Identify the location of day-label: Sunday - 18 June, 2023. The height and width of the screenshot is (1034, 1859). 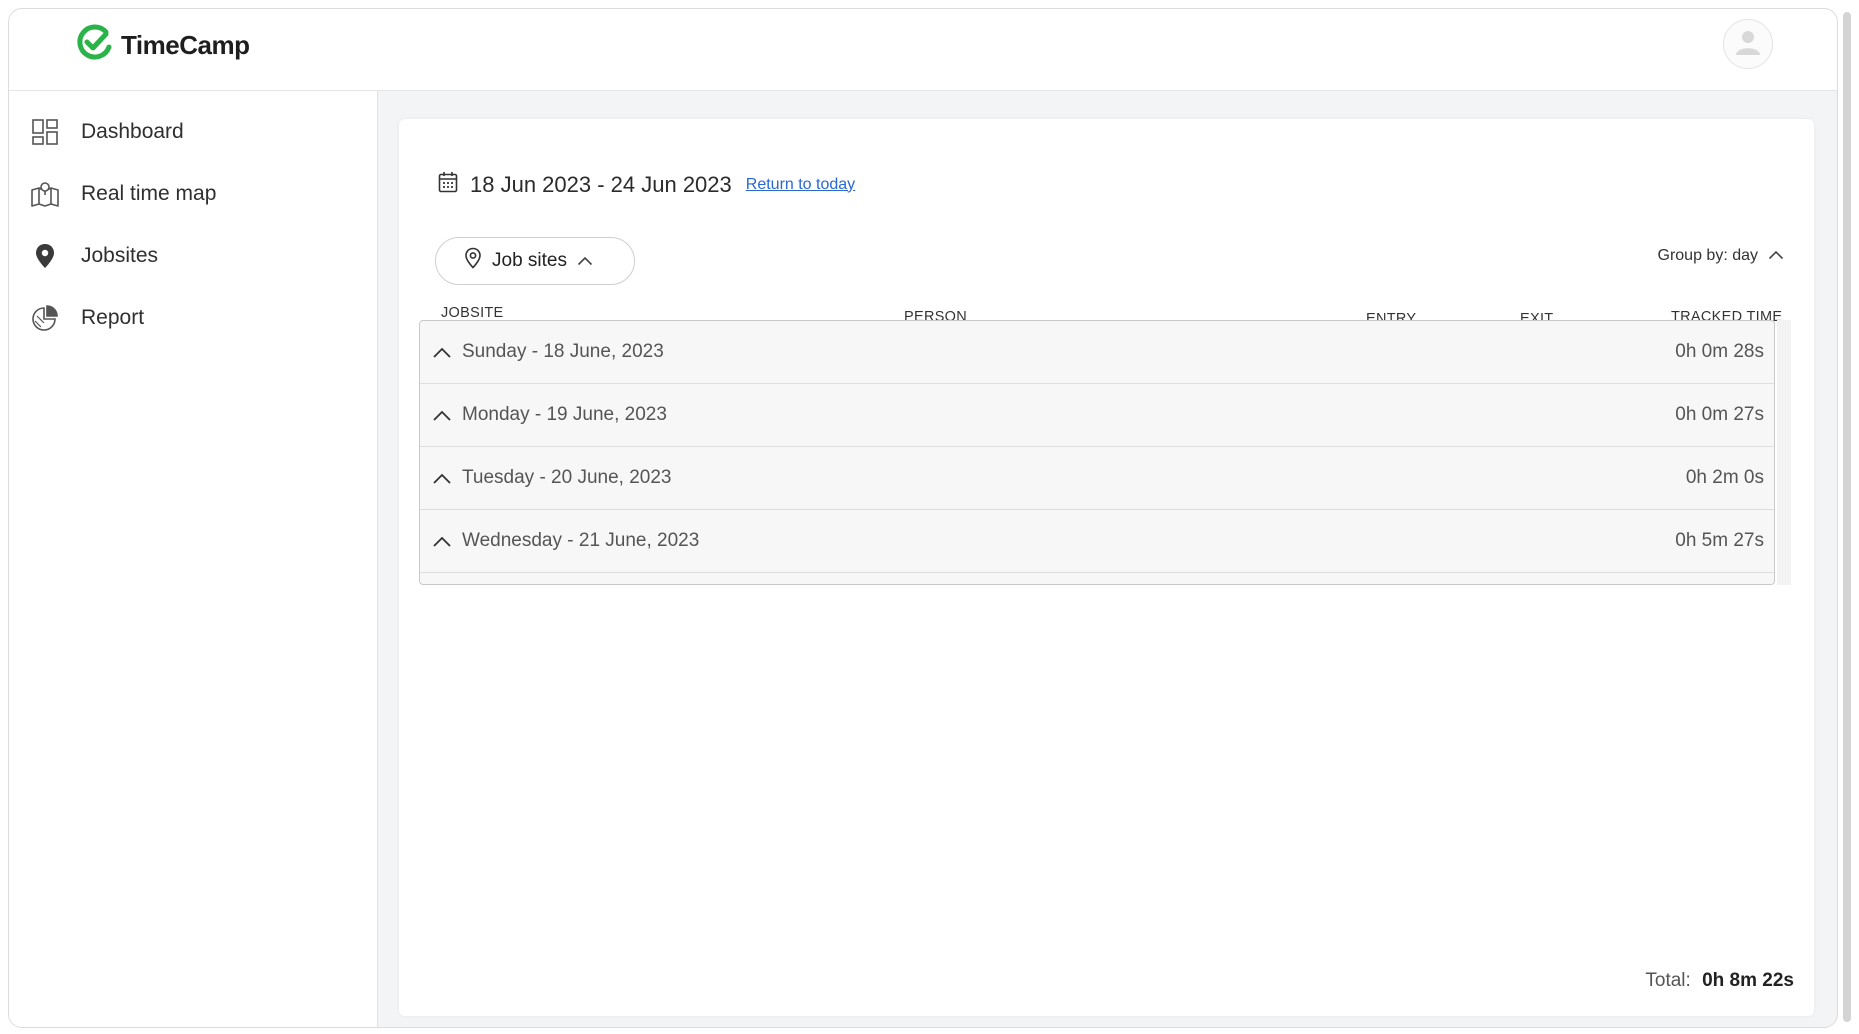
(563, 351).